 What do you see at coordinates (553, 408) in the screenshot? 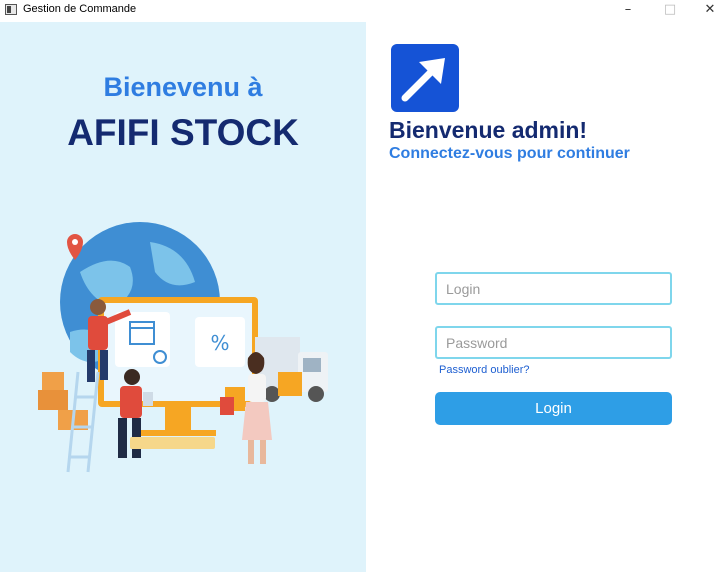
I see `login-button: Login` at bounding box center [553, 408].